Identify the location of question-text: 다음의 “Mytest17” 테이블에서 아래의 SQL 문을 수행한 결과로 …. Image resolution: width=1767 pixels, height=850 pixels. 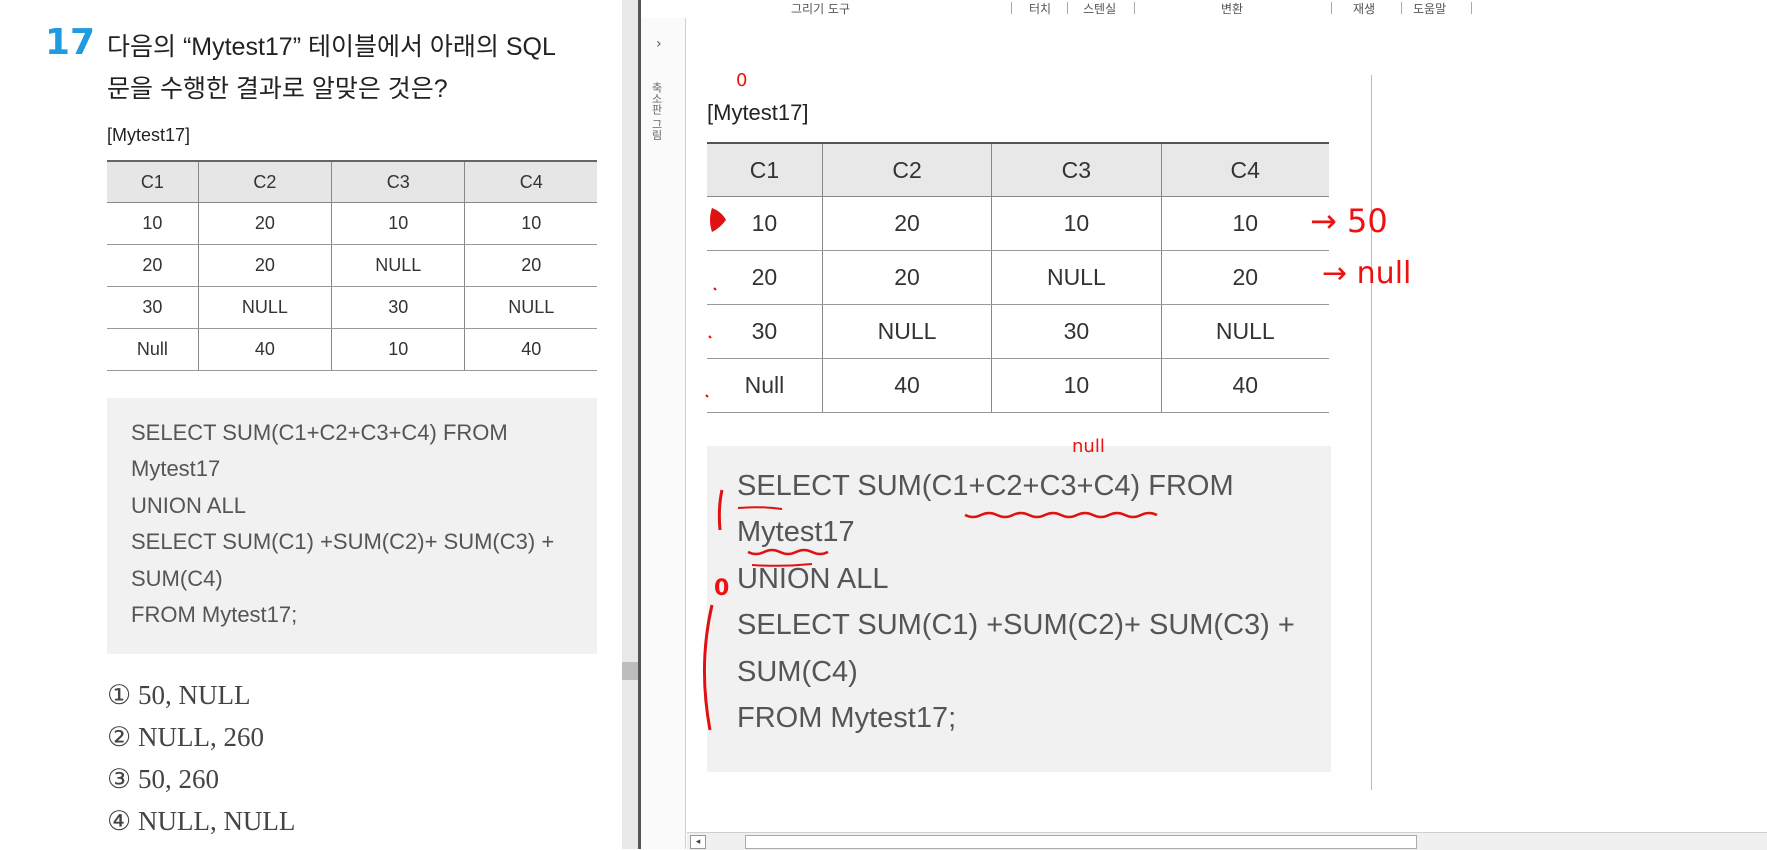
(357, 68).